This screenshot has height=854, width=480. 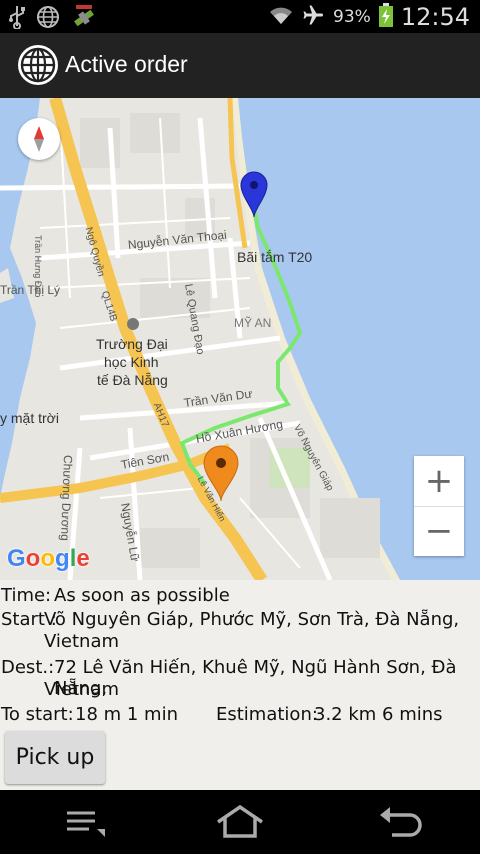 What do you see at coordinates (240, 16) in the screenshot?
I see `status-bar: 93% 12:54` at bounding box center [240, 16].